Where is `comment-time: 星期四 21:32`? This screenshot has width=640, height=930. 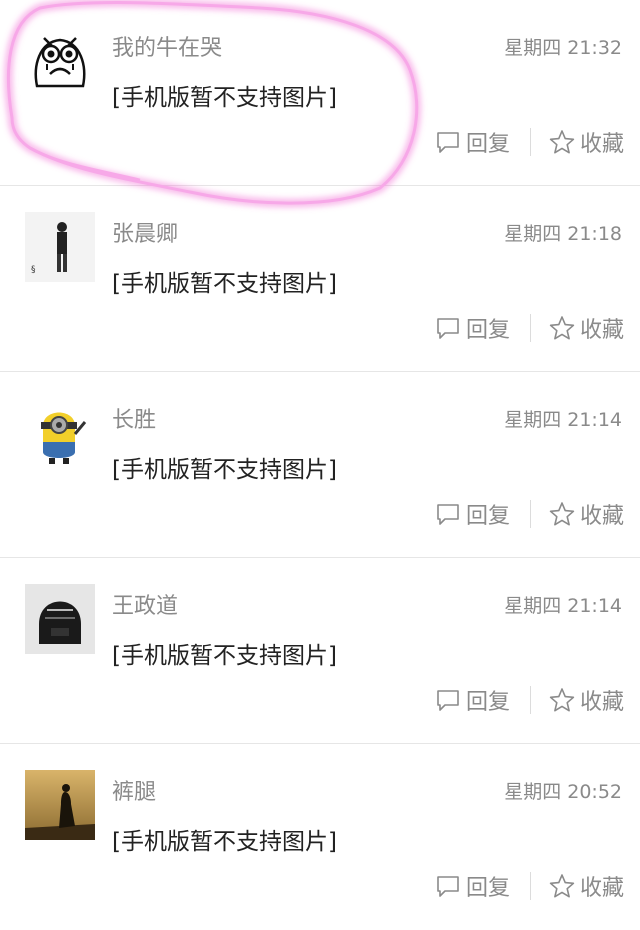
comment-time: 星期四 21:32 is located at coordinates (563, 48).